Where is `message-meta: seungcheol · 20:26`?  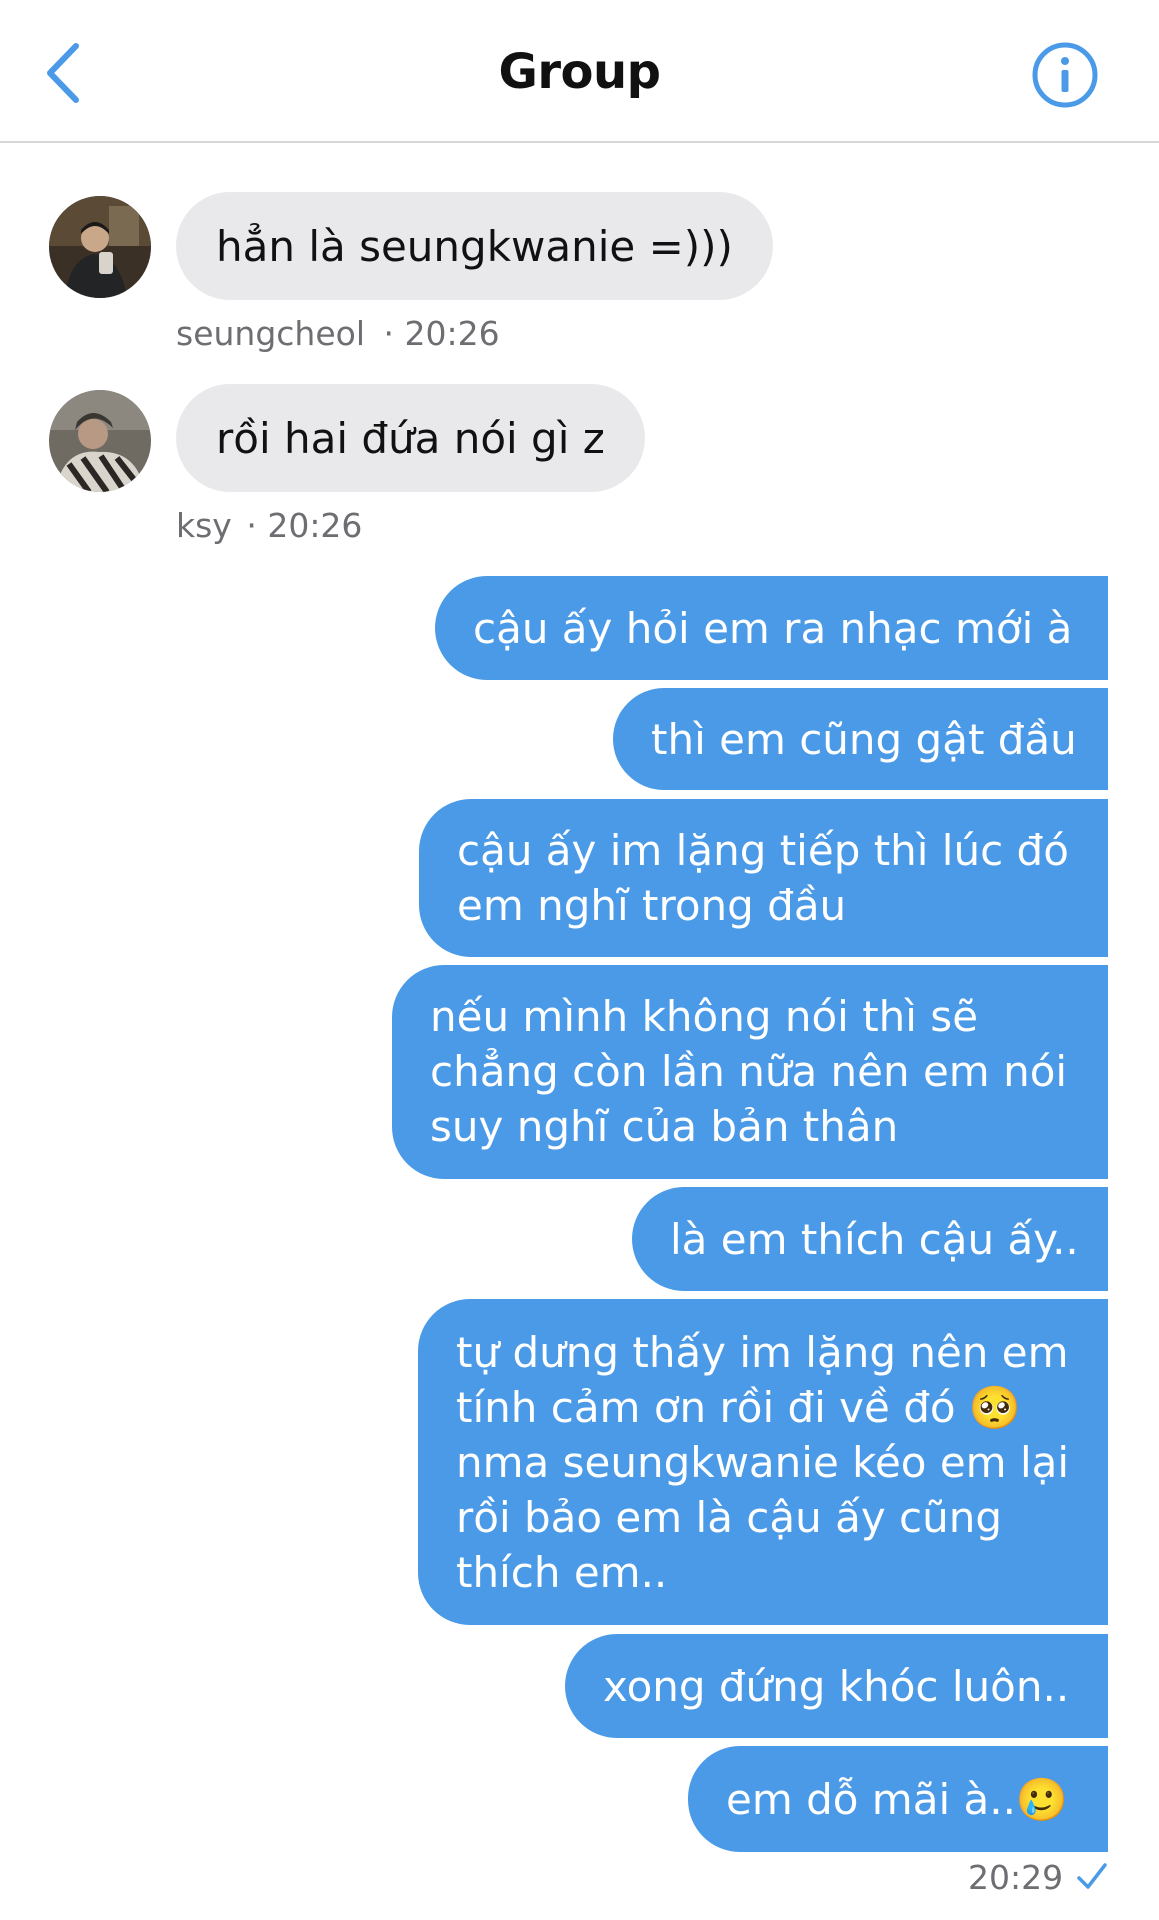
message-meta: seungcheol · 20:26 is located at coordinates (338, 333).